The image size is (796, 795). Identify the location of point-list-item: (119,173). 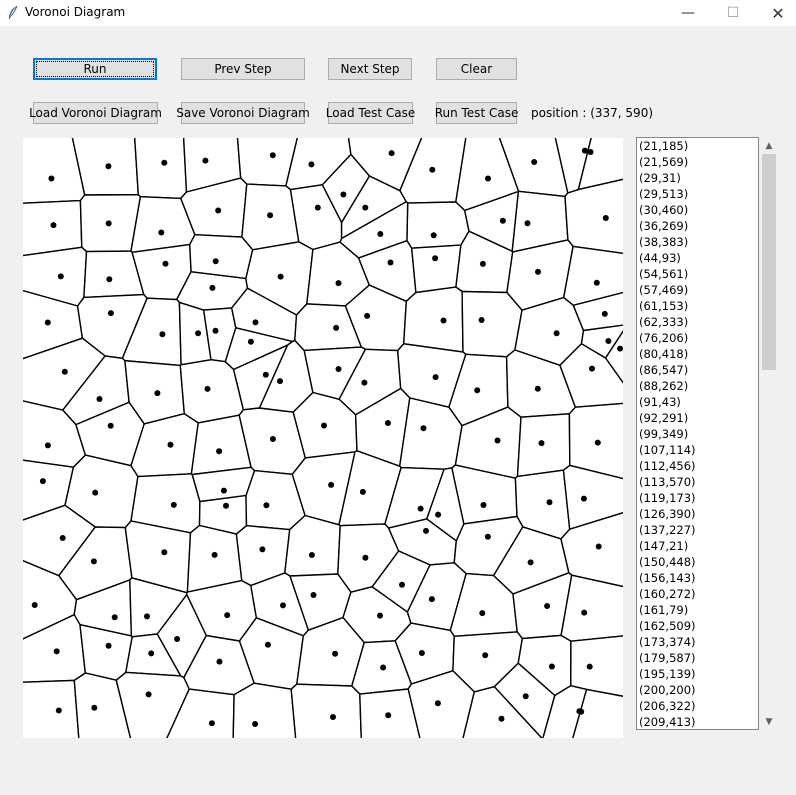
(697, 498).